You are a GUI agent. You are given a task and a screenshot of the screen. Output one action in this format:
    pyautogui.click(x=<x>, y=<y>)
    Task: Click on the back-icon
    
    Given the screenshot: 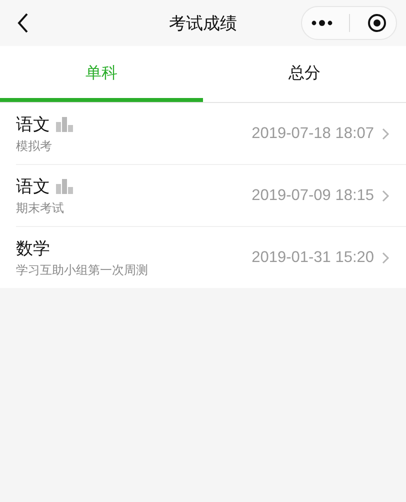 What is the action you would take?
    pyautogui.click(x=23, y=23)
    